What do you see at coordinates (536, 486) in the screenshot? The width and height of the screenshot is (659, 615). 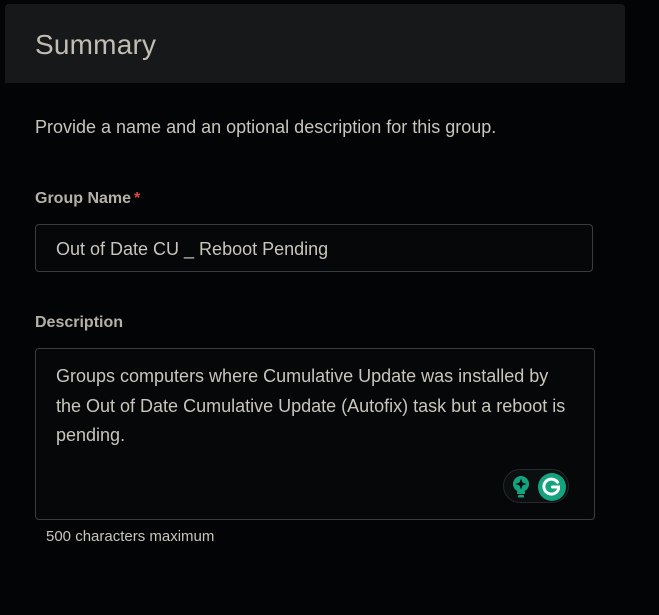 I see `writing-assistant-widget` at bounding box center [536, 486].